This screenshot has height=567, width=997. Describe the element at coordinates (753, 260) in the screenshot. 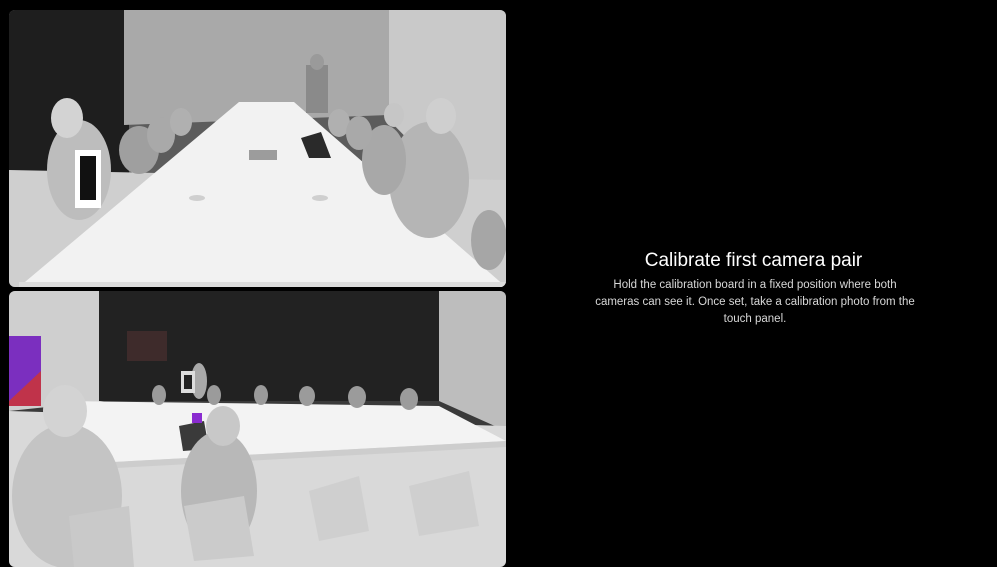

I see `instruction-title: Calibrate first camera pair` at that location.